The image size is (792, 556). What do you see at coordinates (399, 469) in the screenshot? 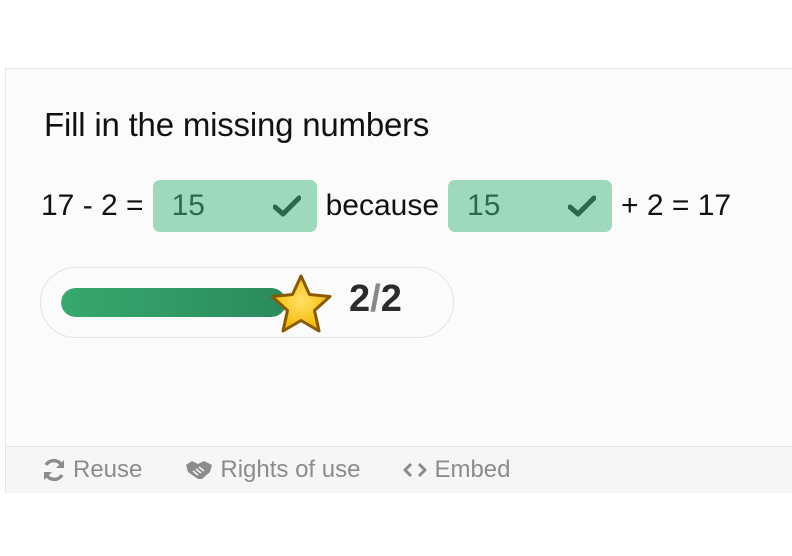
I see `footer-bar: Reuse Rights of use Embed` at bounding box center [399, 469].